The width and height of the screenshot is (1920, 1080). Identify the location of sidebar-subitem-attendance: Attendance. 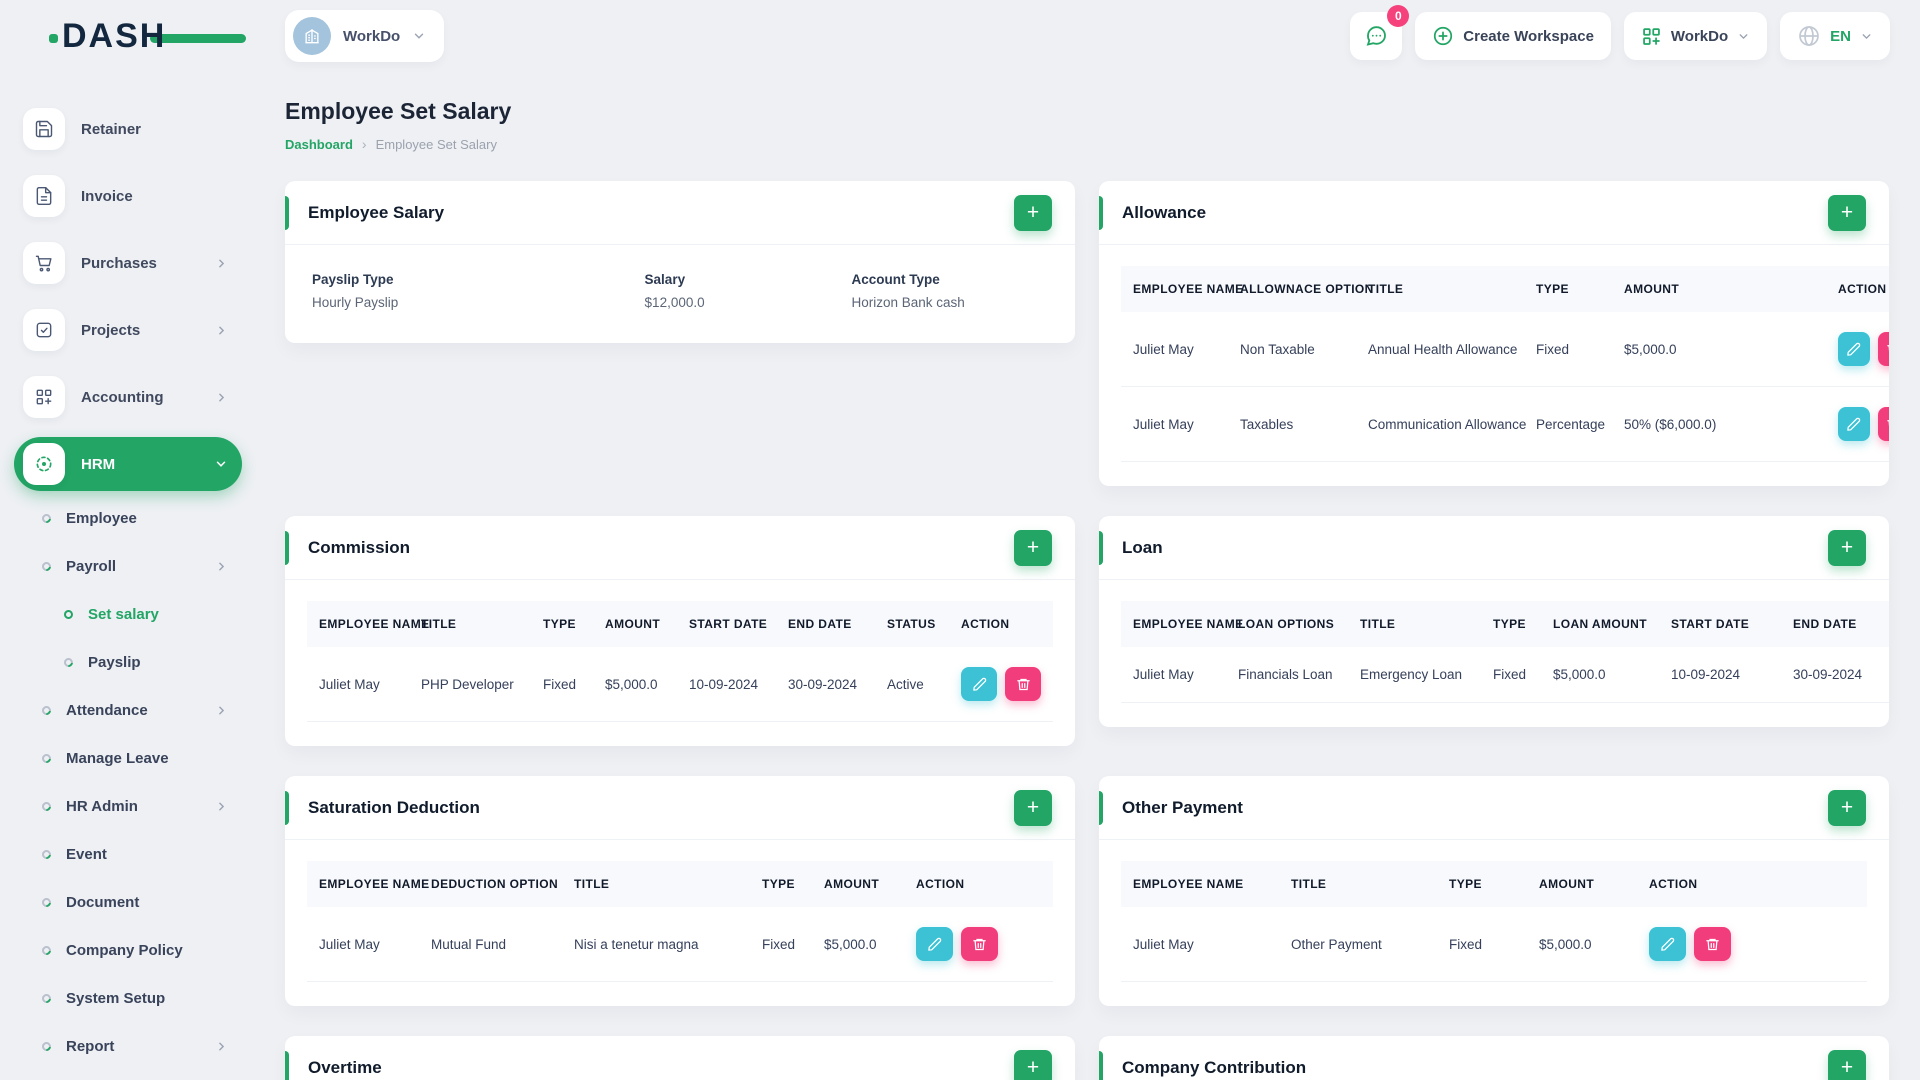
(128, 710).